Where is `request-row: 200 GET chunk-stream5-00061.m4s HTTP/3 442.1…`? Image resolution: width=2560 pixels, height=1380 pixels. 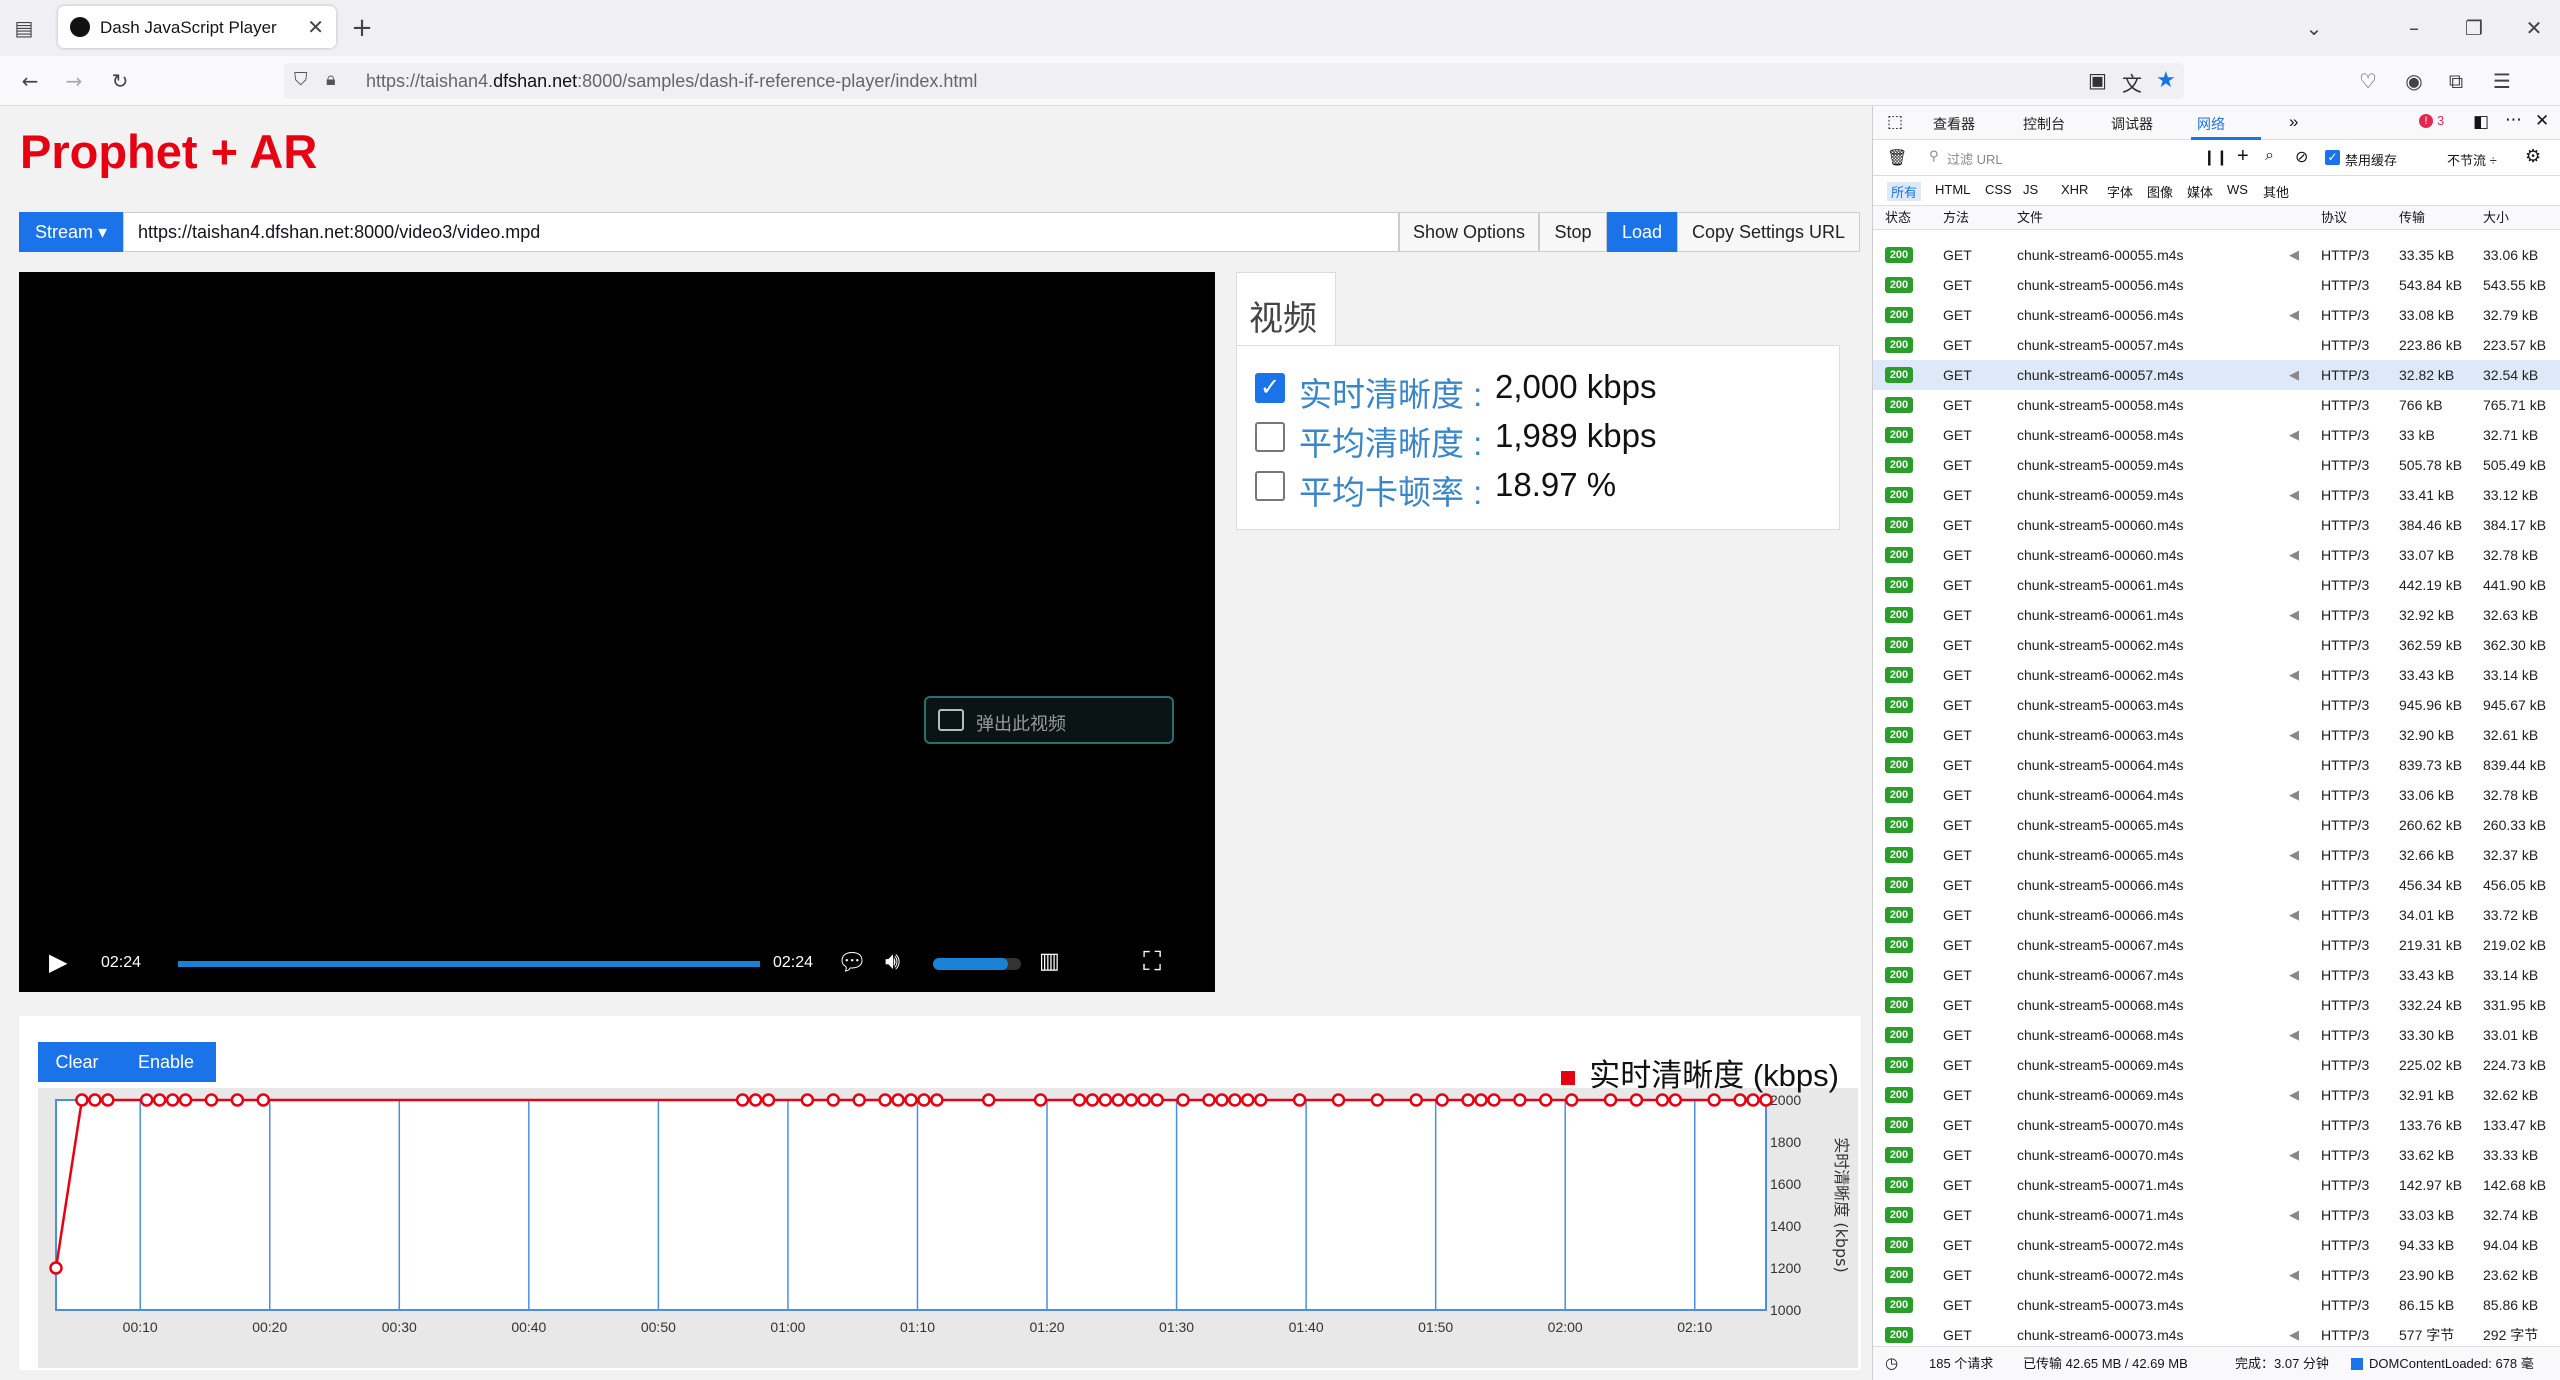 request-row: 200 GET chunk-stream5-00061.m4s HTTP/3 442.1… is located at coordinates (2216, 585).